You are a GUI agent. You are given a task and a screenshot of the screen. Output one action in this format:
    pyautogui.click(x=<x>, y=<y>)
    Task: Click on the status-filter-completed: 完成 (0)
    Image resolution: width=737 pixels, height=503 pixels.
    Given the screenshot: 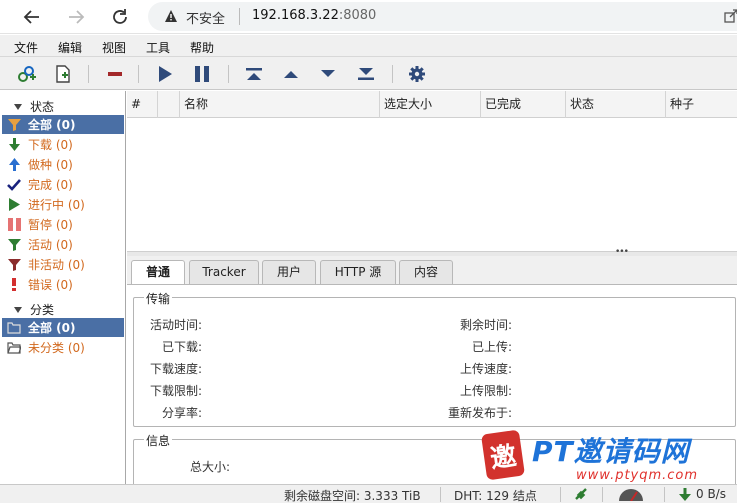 What is the action you would take?
    pyautogui.click(x=65, y=184)
    